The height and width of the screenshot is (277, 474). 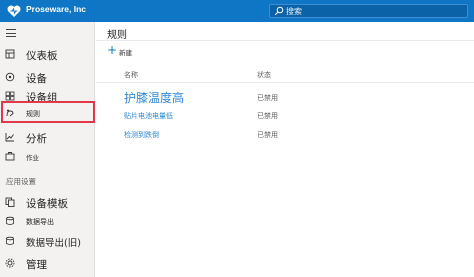 What do you see at coordinates (10, 54) in the screenshot?
I see `dashboard-icon` at bounding box center [10, 54].